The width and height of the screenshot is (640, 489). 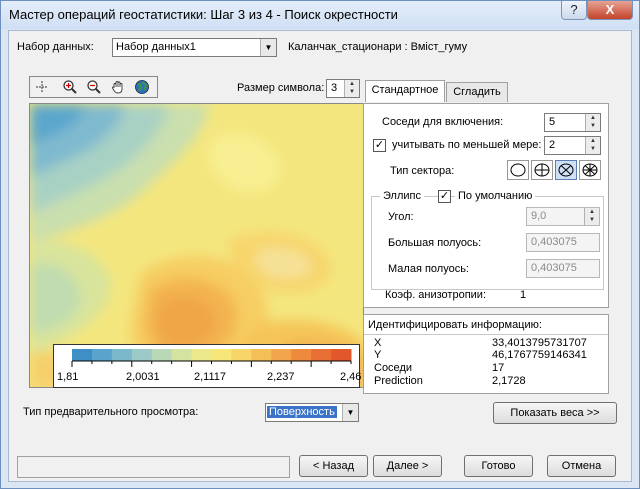 What do you see at coordinates (554, 242) in the screenshot?
I see `major-axis-value: 0,403075` at bounding box center [554, 242].